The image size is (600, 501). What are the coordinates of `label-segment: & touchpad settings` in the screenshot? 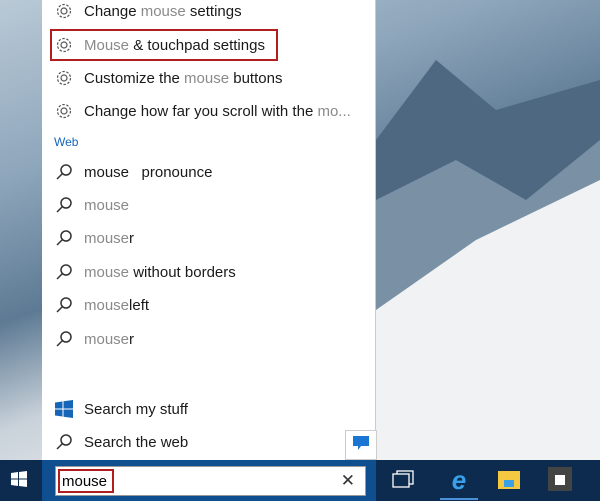 It's located at (197, 45).